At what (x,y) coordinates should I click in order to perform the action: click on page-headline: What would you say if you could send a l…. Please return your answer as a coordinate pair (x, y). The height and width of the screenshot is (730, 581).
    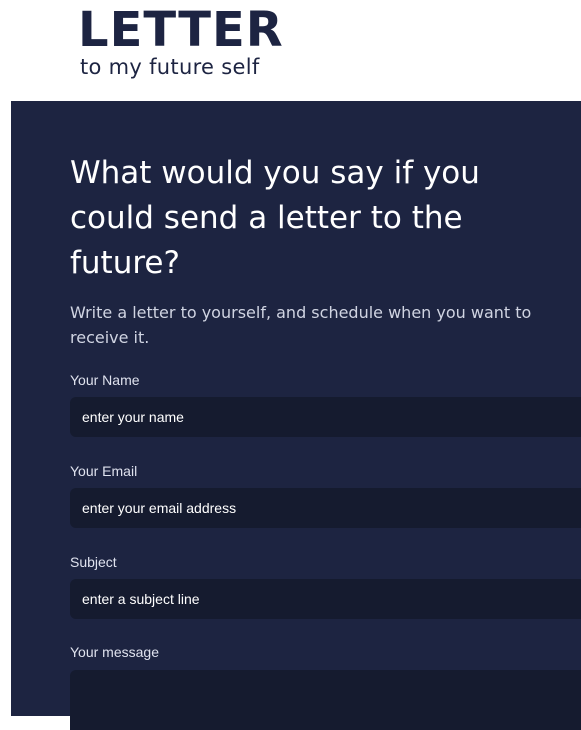
    Looking at the image, I should click on (275, 218).